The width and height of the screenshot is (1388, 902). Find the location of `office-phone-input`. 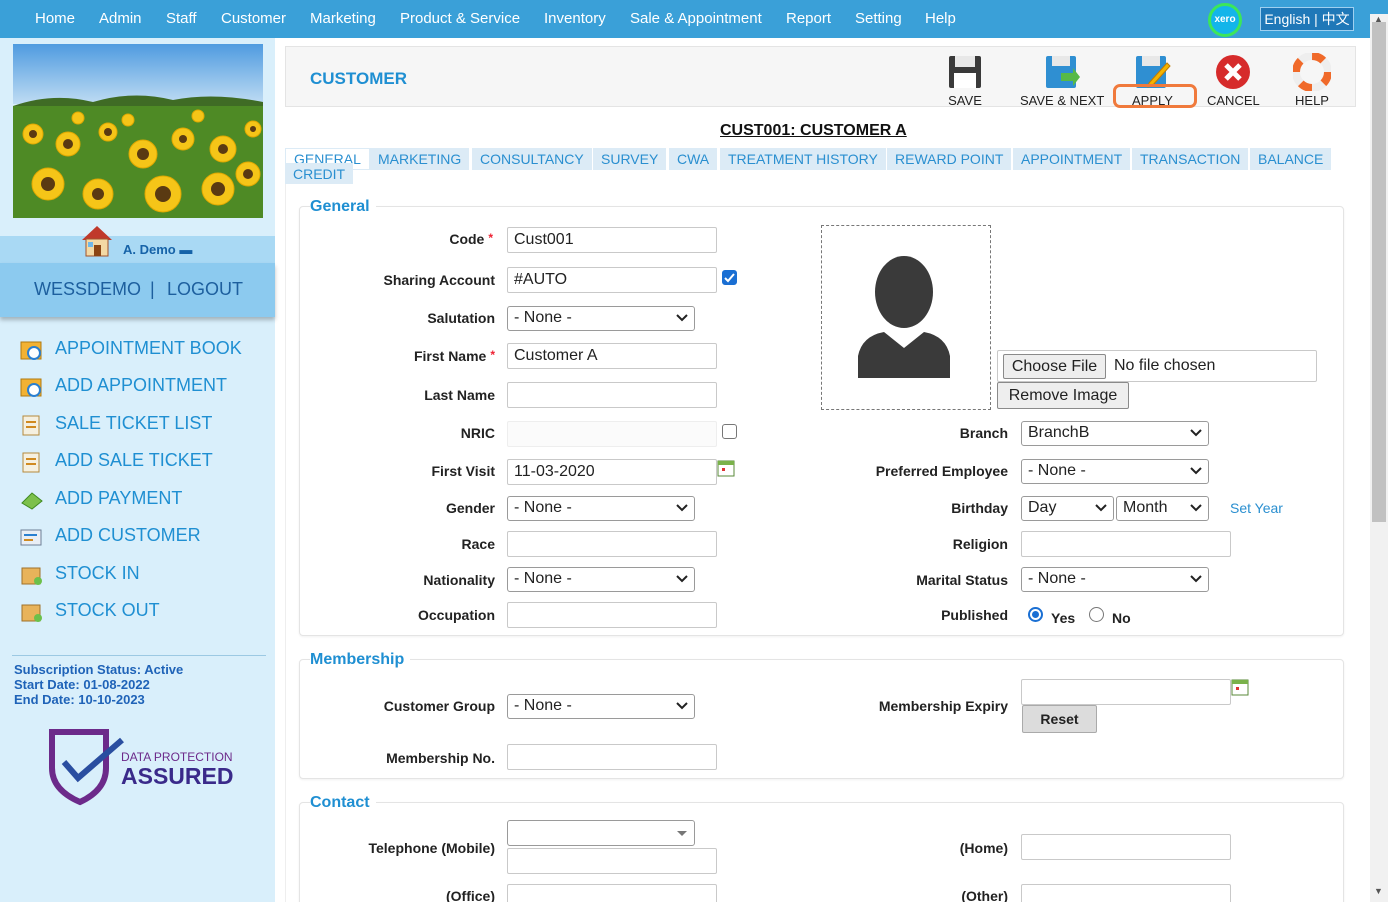

office-phone-input is located at coordinates (612, 893).